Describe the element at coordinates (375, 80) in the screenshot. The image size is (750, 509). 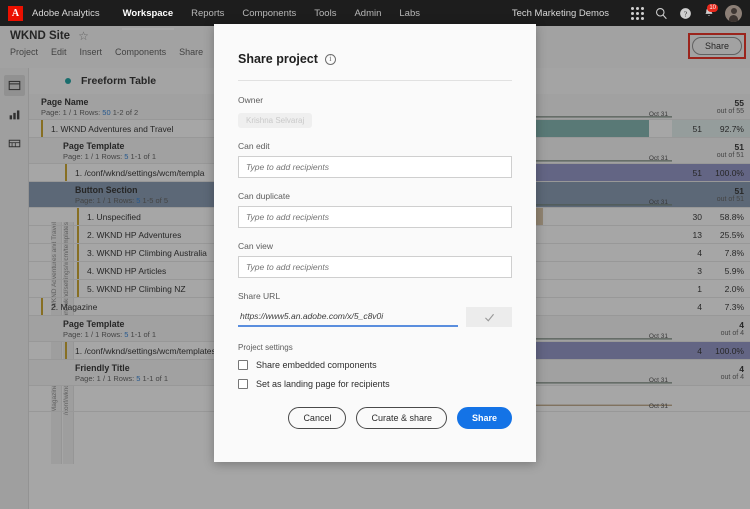
I see `dialog-divider` at that location.